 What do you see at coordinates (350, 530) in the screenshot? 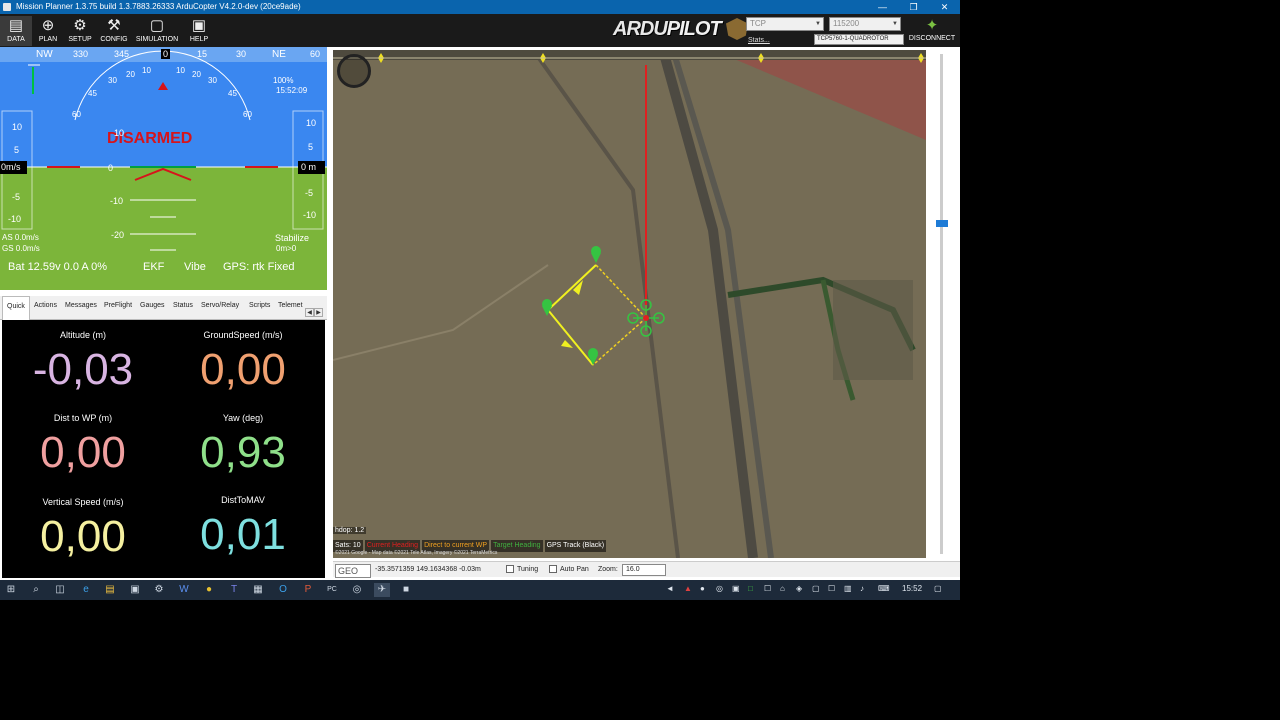
I see `hdop-readout: hdop: 1.2` at bounding box center [350, 530].